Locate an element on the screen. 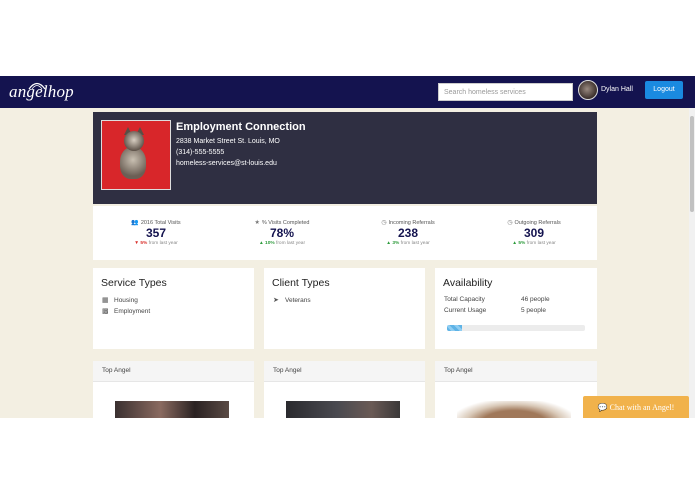  chat-button: 💬 Chat with an Angel! is located at coordinates (636, 407).